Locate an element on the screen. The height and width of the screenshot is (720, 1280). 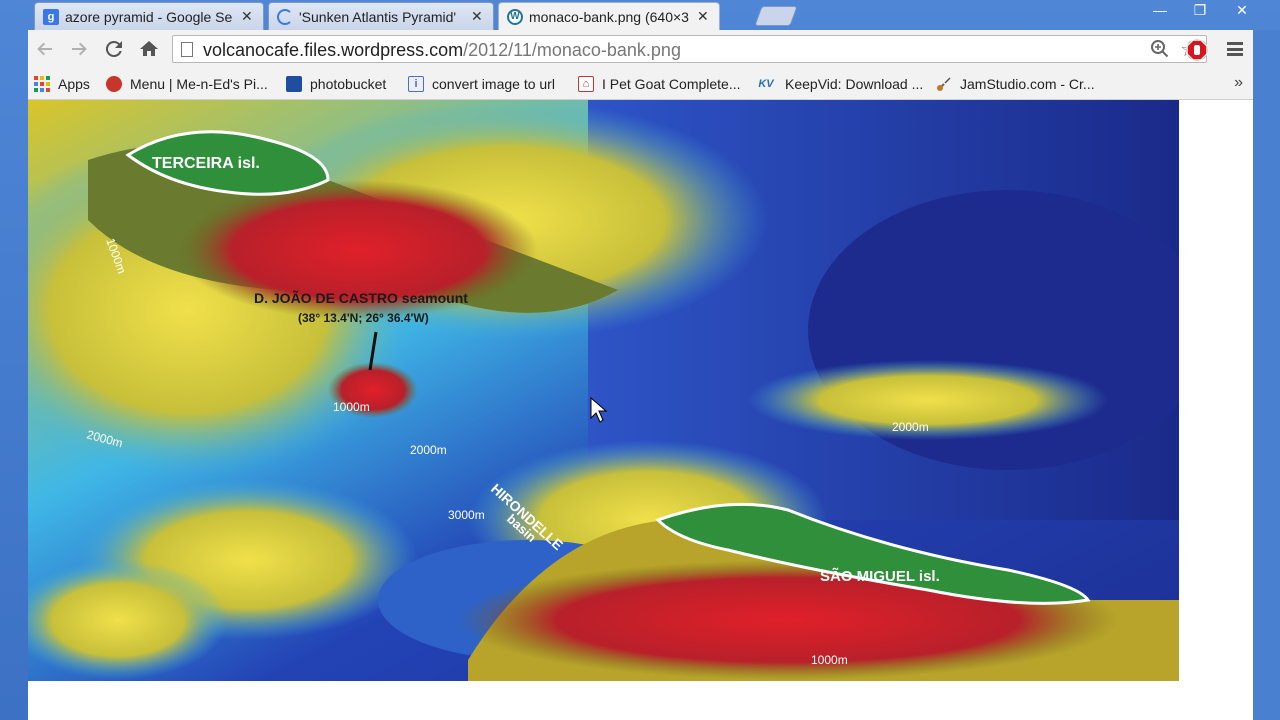
home-icon is located at coordinates (149, 48).